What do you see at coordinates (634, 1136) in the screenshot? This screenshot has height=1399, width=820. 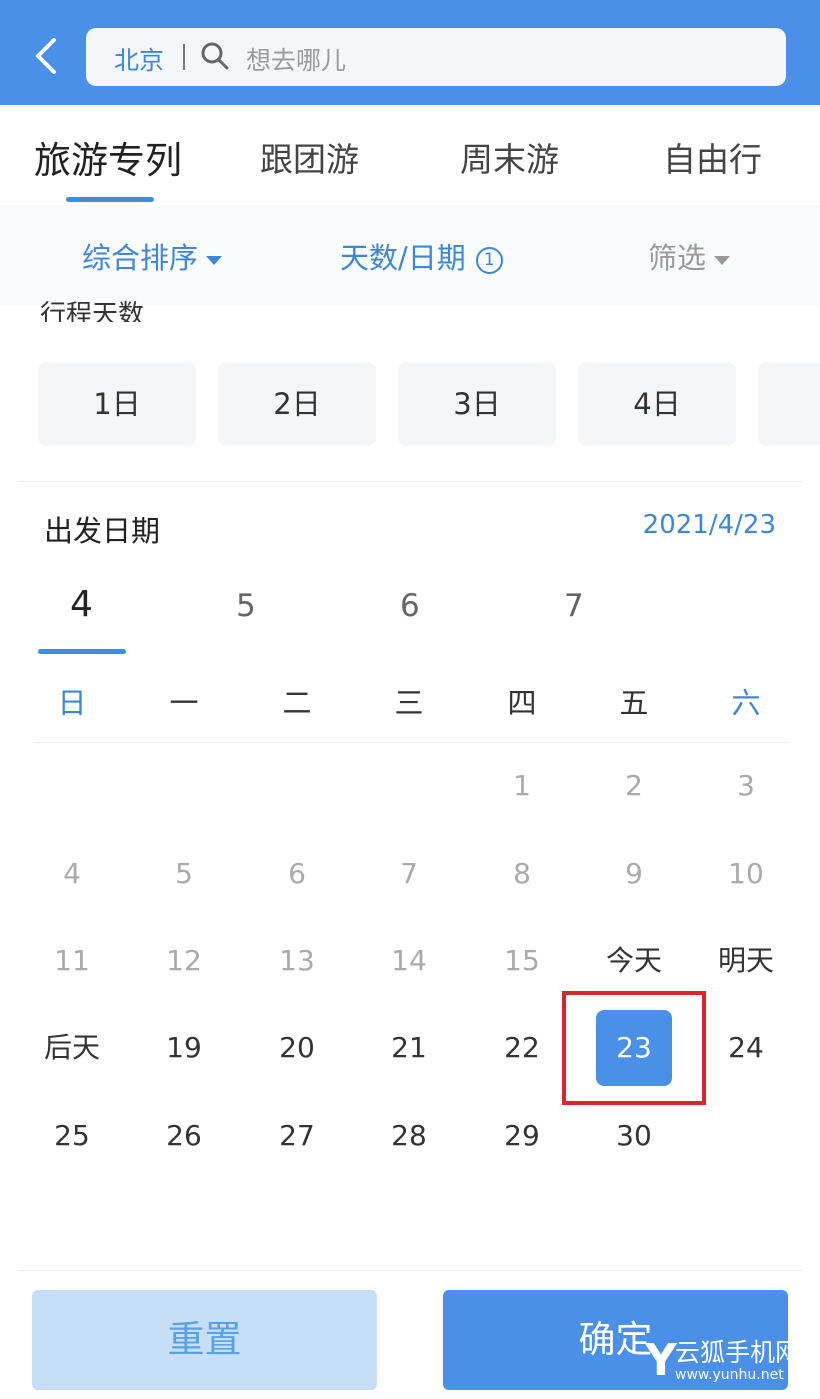 I see `calendar-day: 30` at bounding box center [634, 1136].